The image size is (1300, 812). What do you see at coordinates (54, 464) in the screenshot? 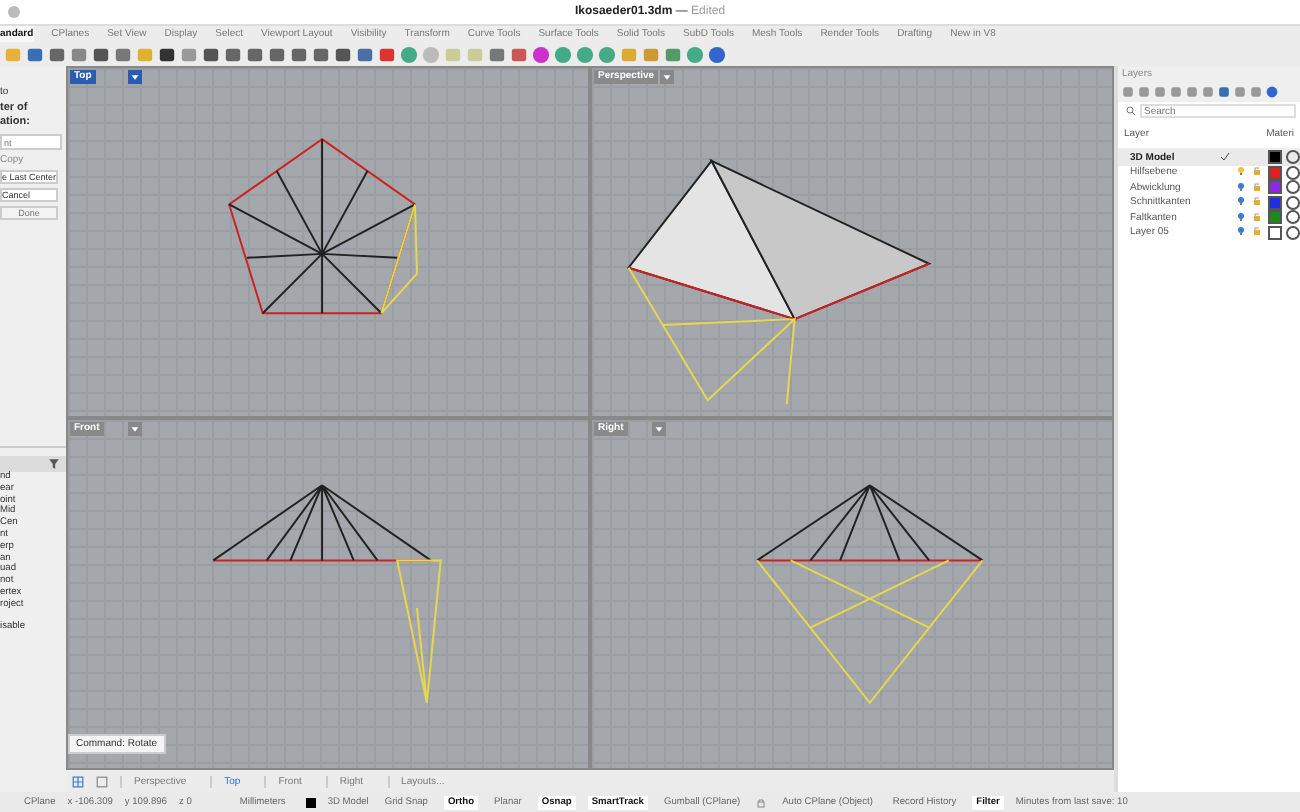
I see `filter-icon` at bounding box center [54, 464].